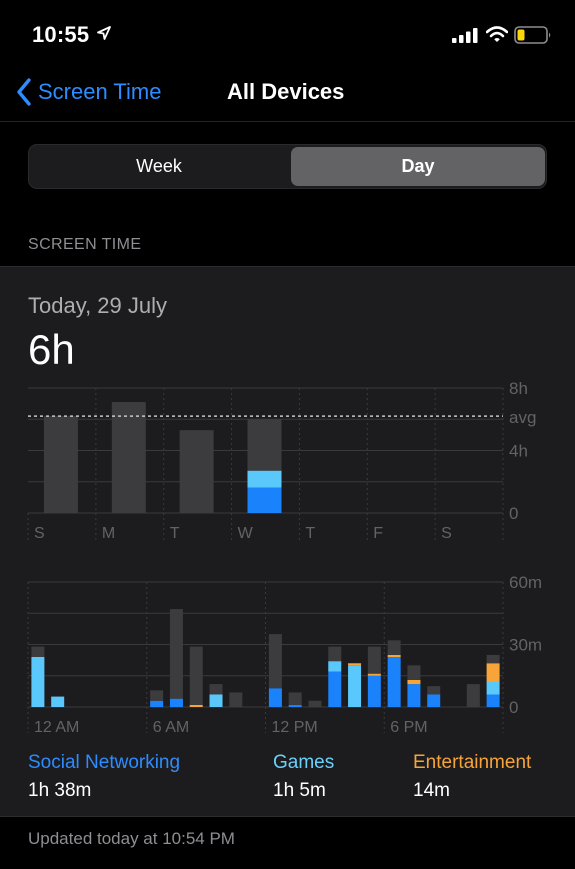  I want to click on hourly-x-label: 6 AM, so click(171, 727).